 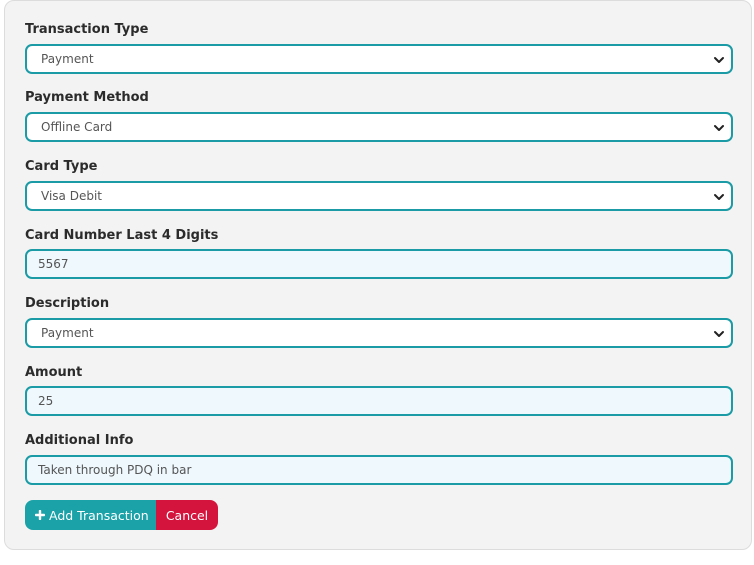 What do you see at coordinates (53, 264) in the screenshot?
I see `card-last4-value: 5567` at bounding box center [53, 264].